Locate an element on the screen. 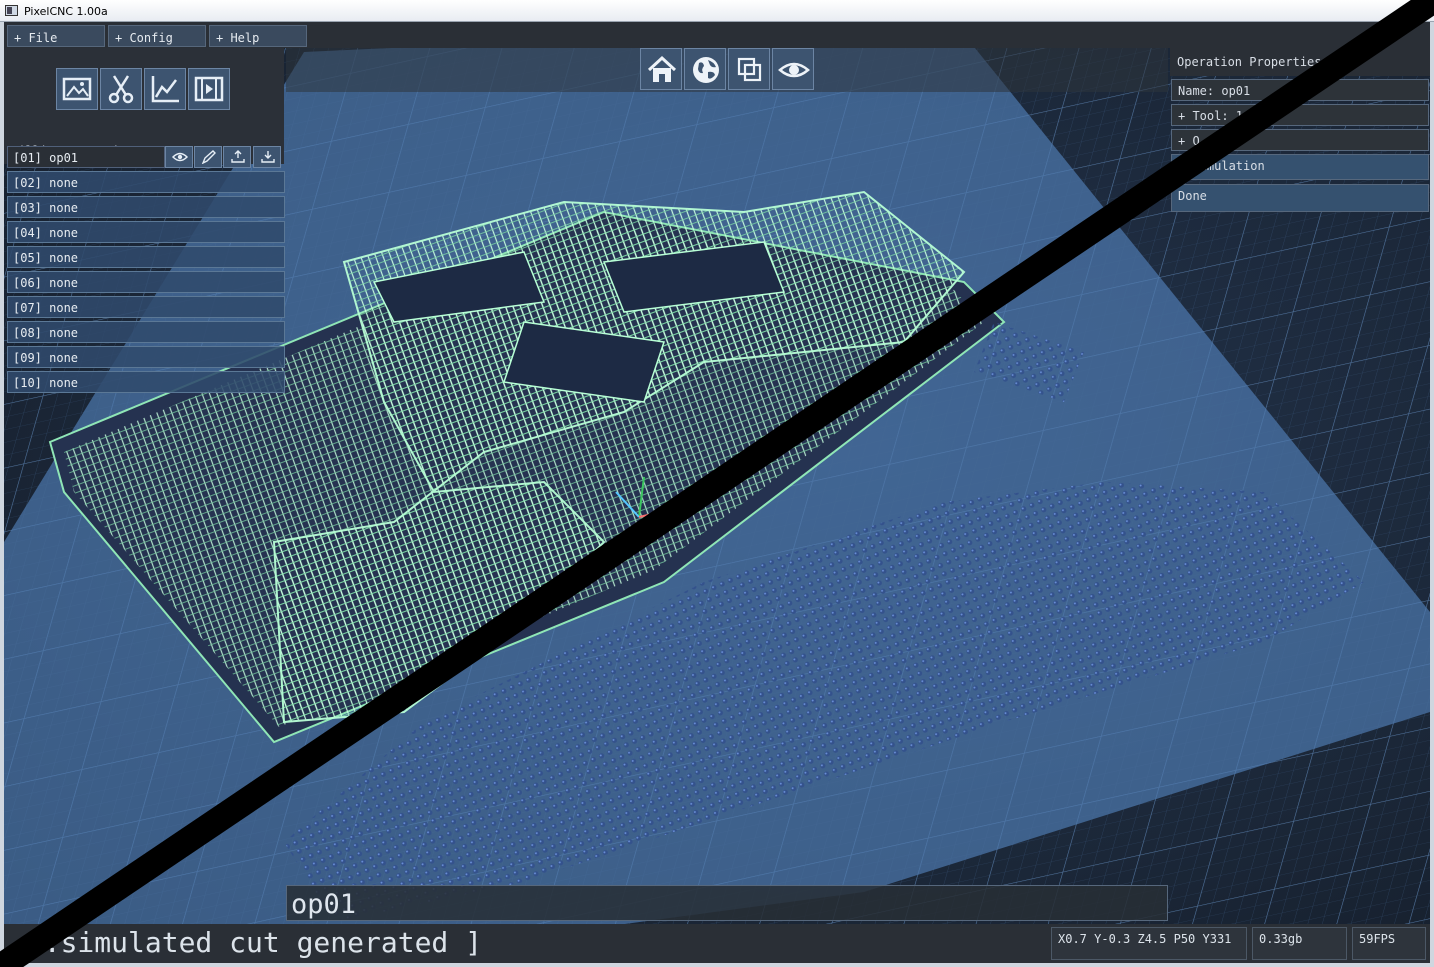  window-title: PixelCNC 1.00a is located at coordinates (66, 11).